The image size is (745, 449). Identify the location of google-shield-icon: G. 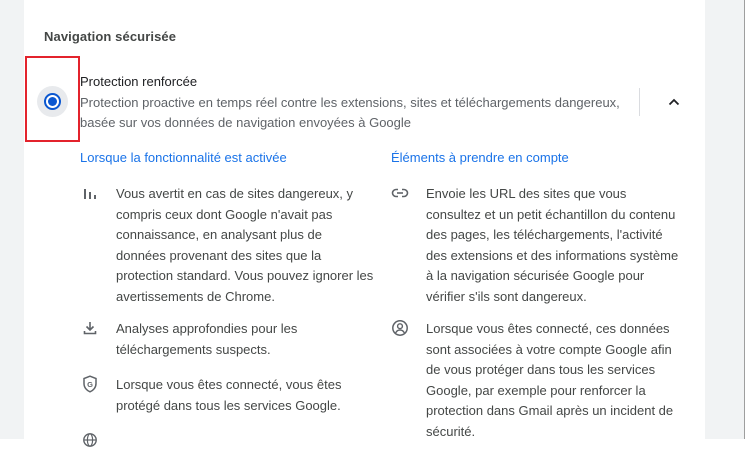
(90, 384).